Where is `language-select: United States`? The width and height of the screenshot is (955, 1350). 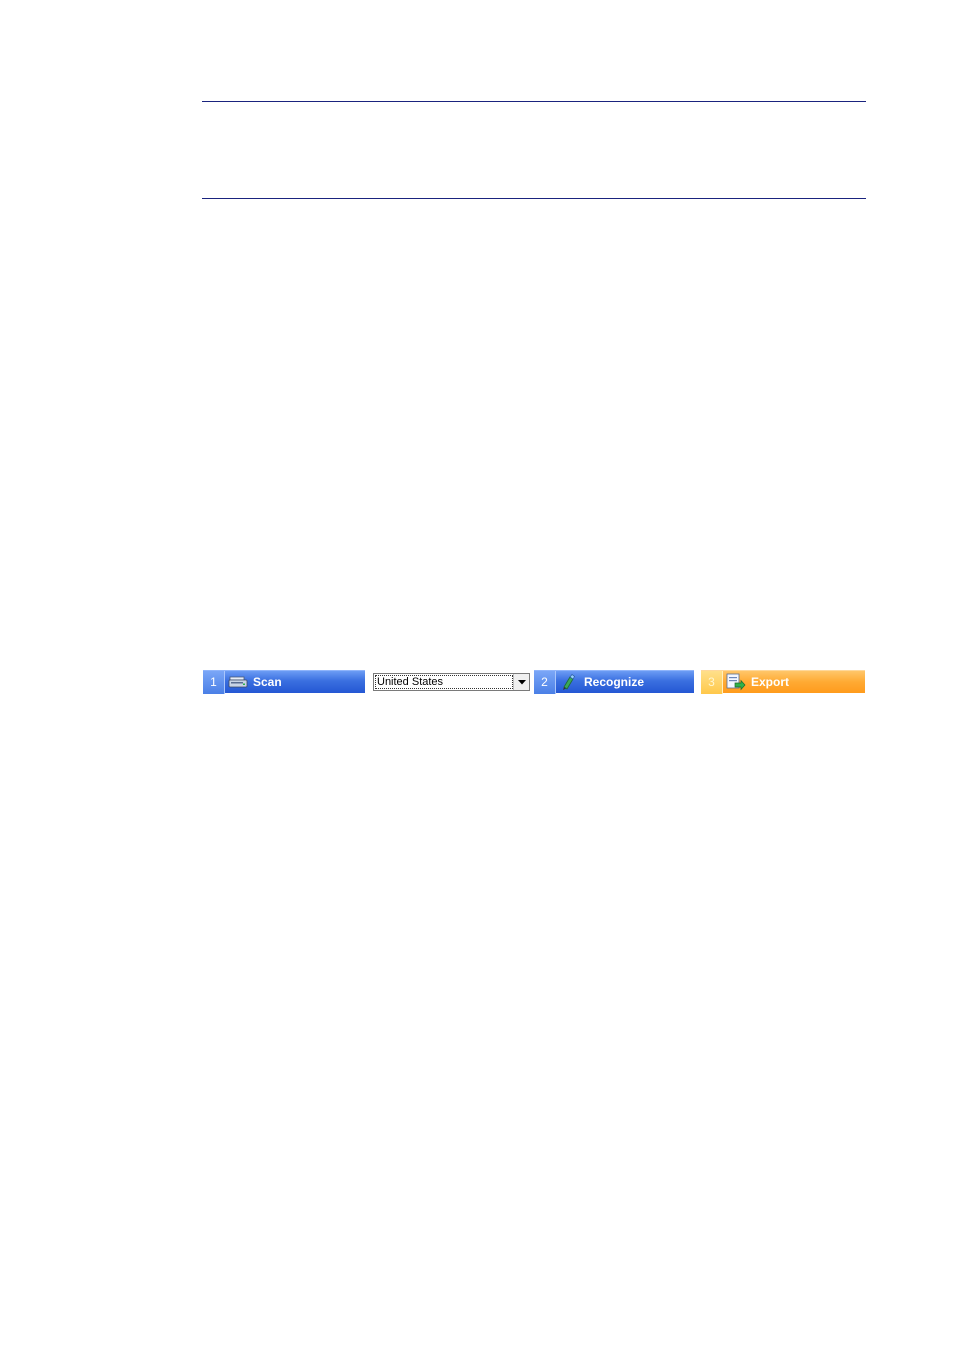 language-select: United States is located at coordinates (451, 682).